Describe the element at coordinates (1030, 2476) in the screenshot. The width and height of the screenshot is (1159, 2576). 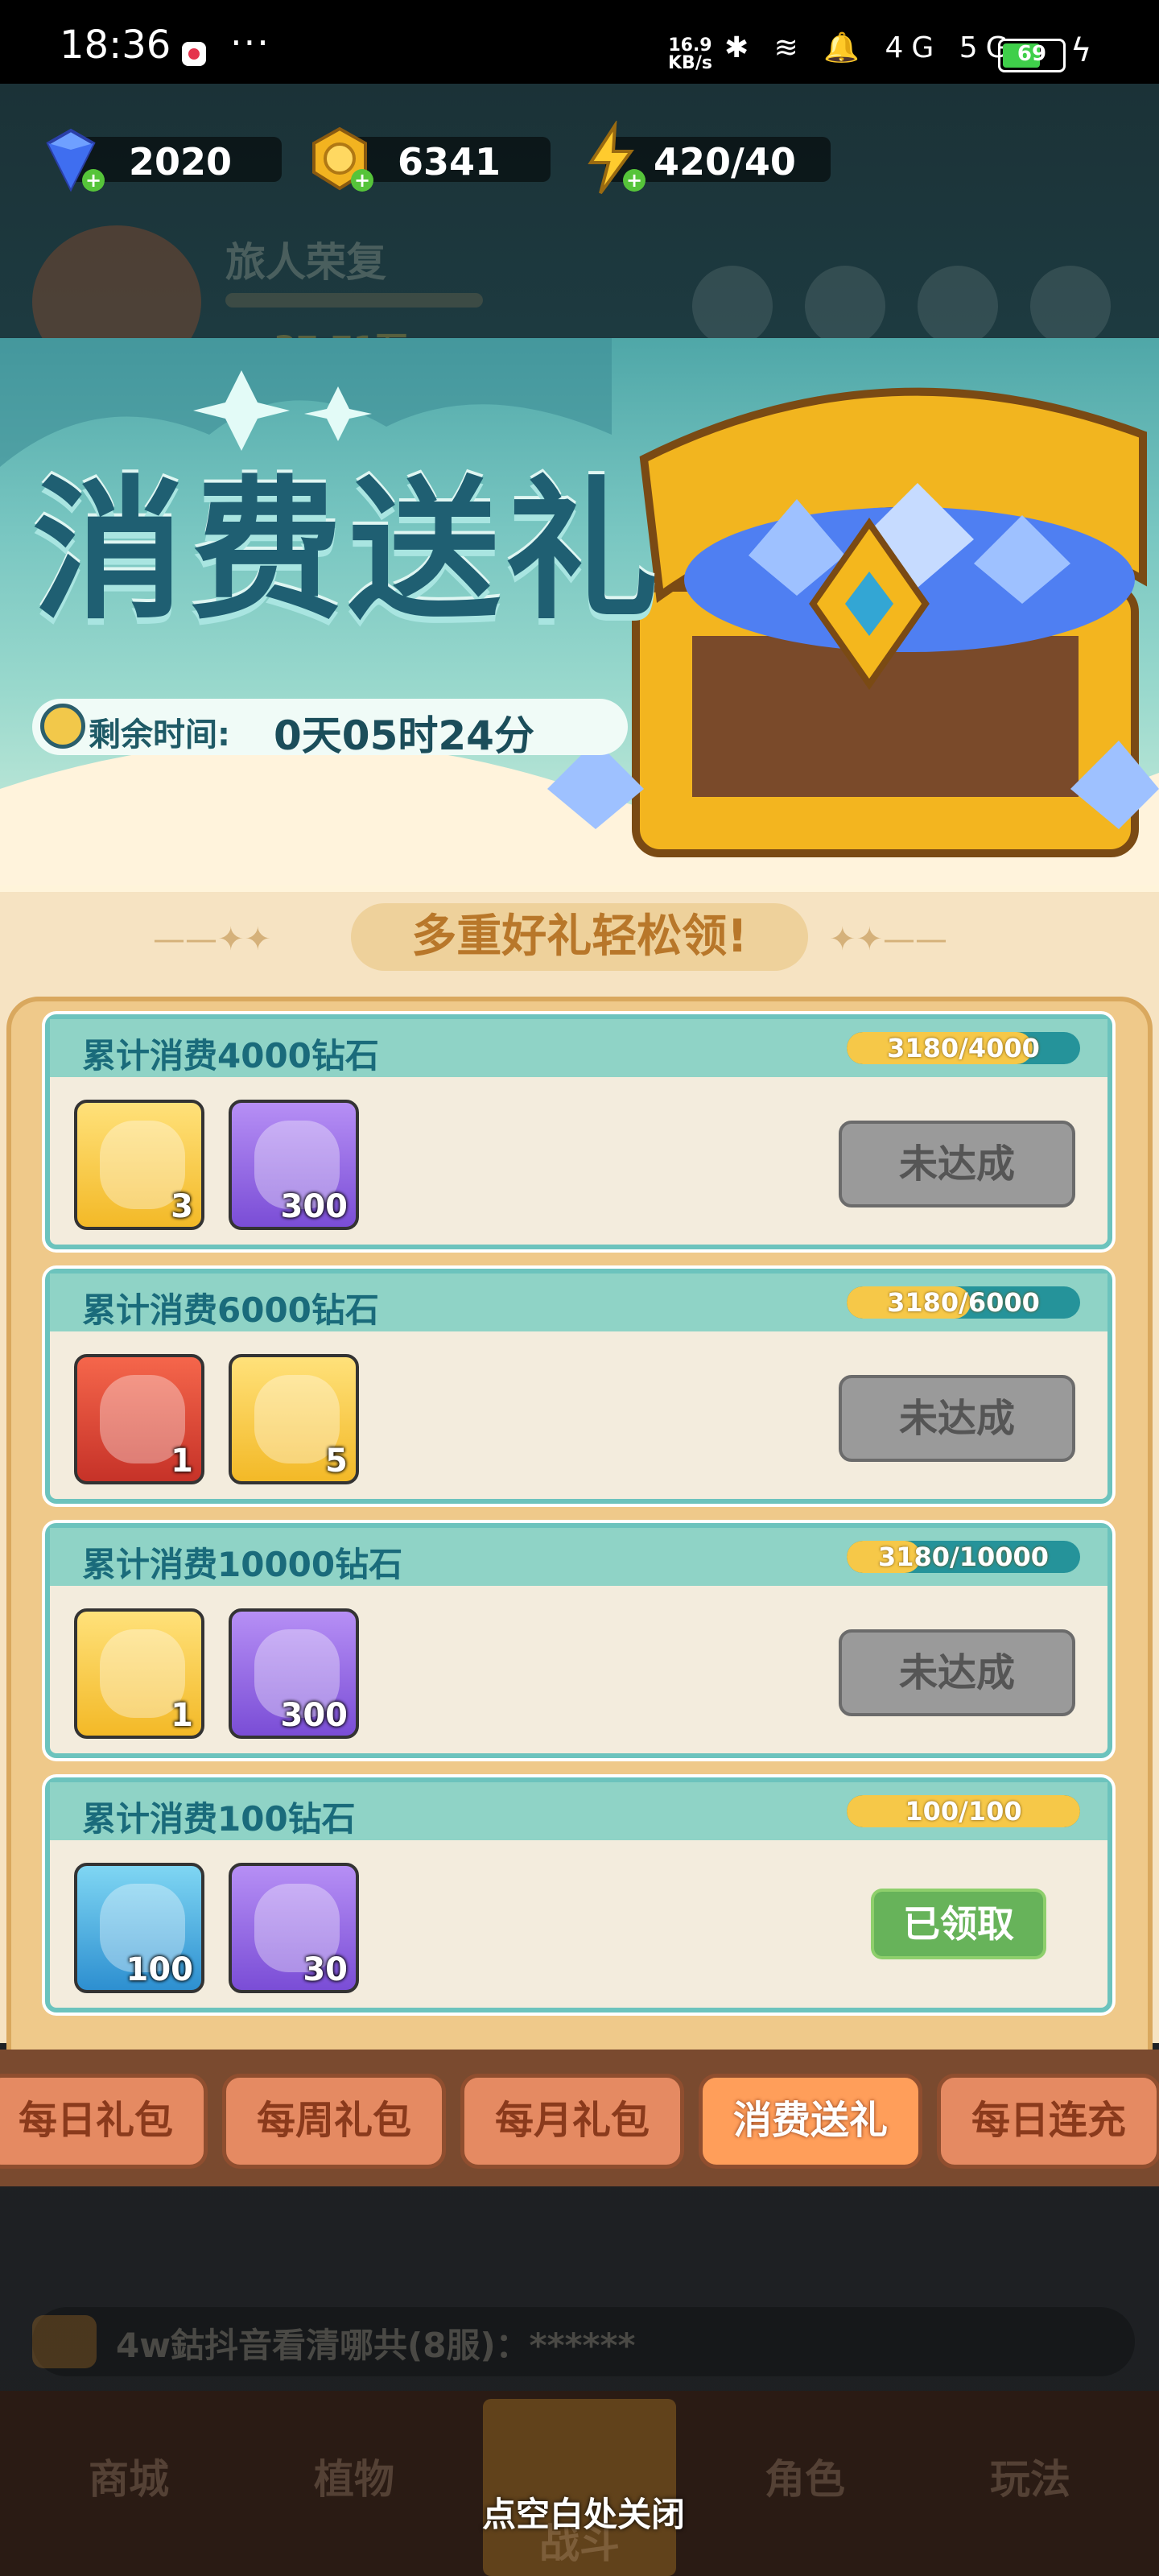
I see `nav-play: 玩法` at that location.